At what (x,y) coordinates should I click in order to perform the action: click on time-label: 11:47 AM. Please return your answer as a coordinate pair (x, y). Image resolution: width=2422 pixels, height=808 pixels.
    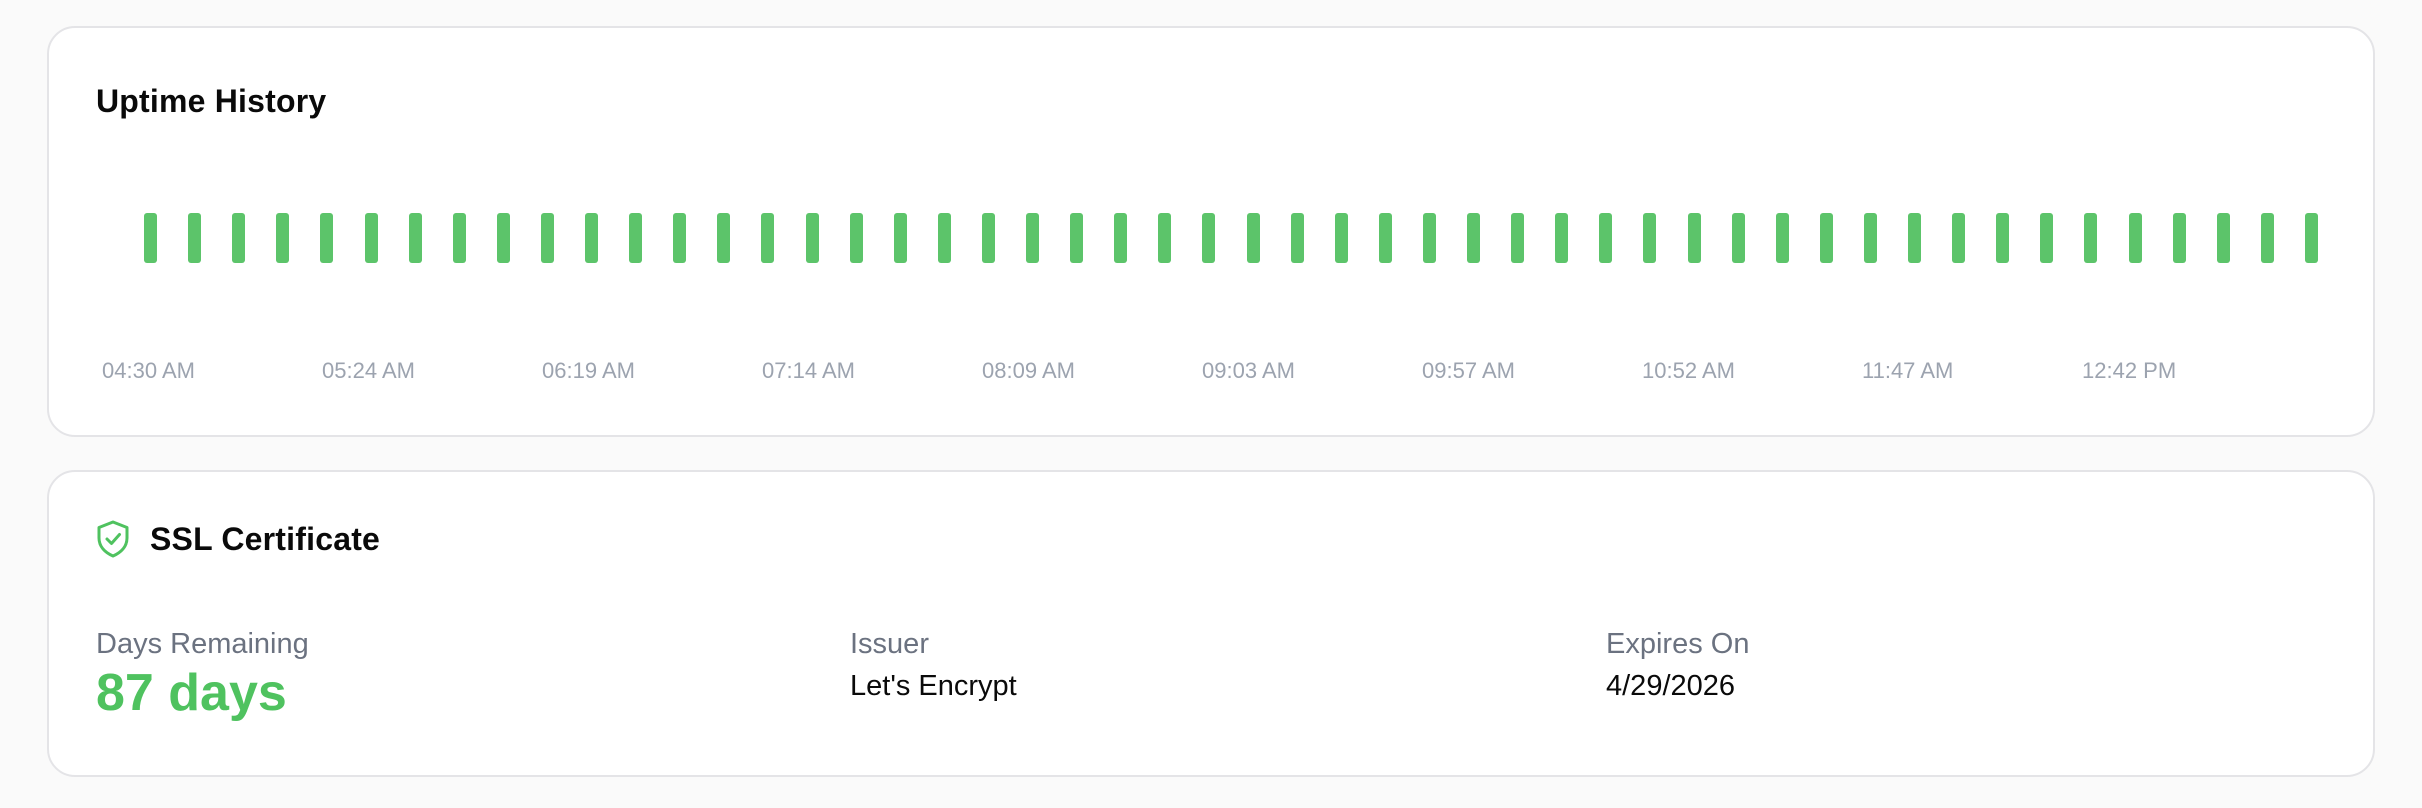
    Looking at the image, I should click on (1908, 370).